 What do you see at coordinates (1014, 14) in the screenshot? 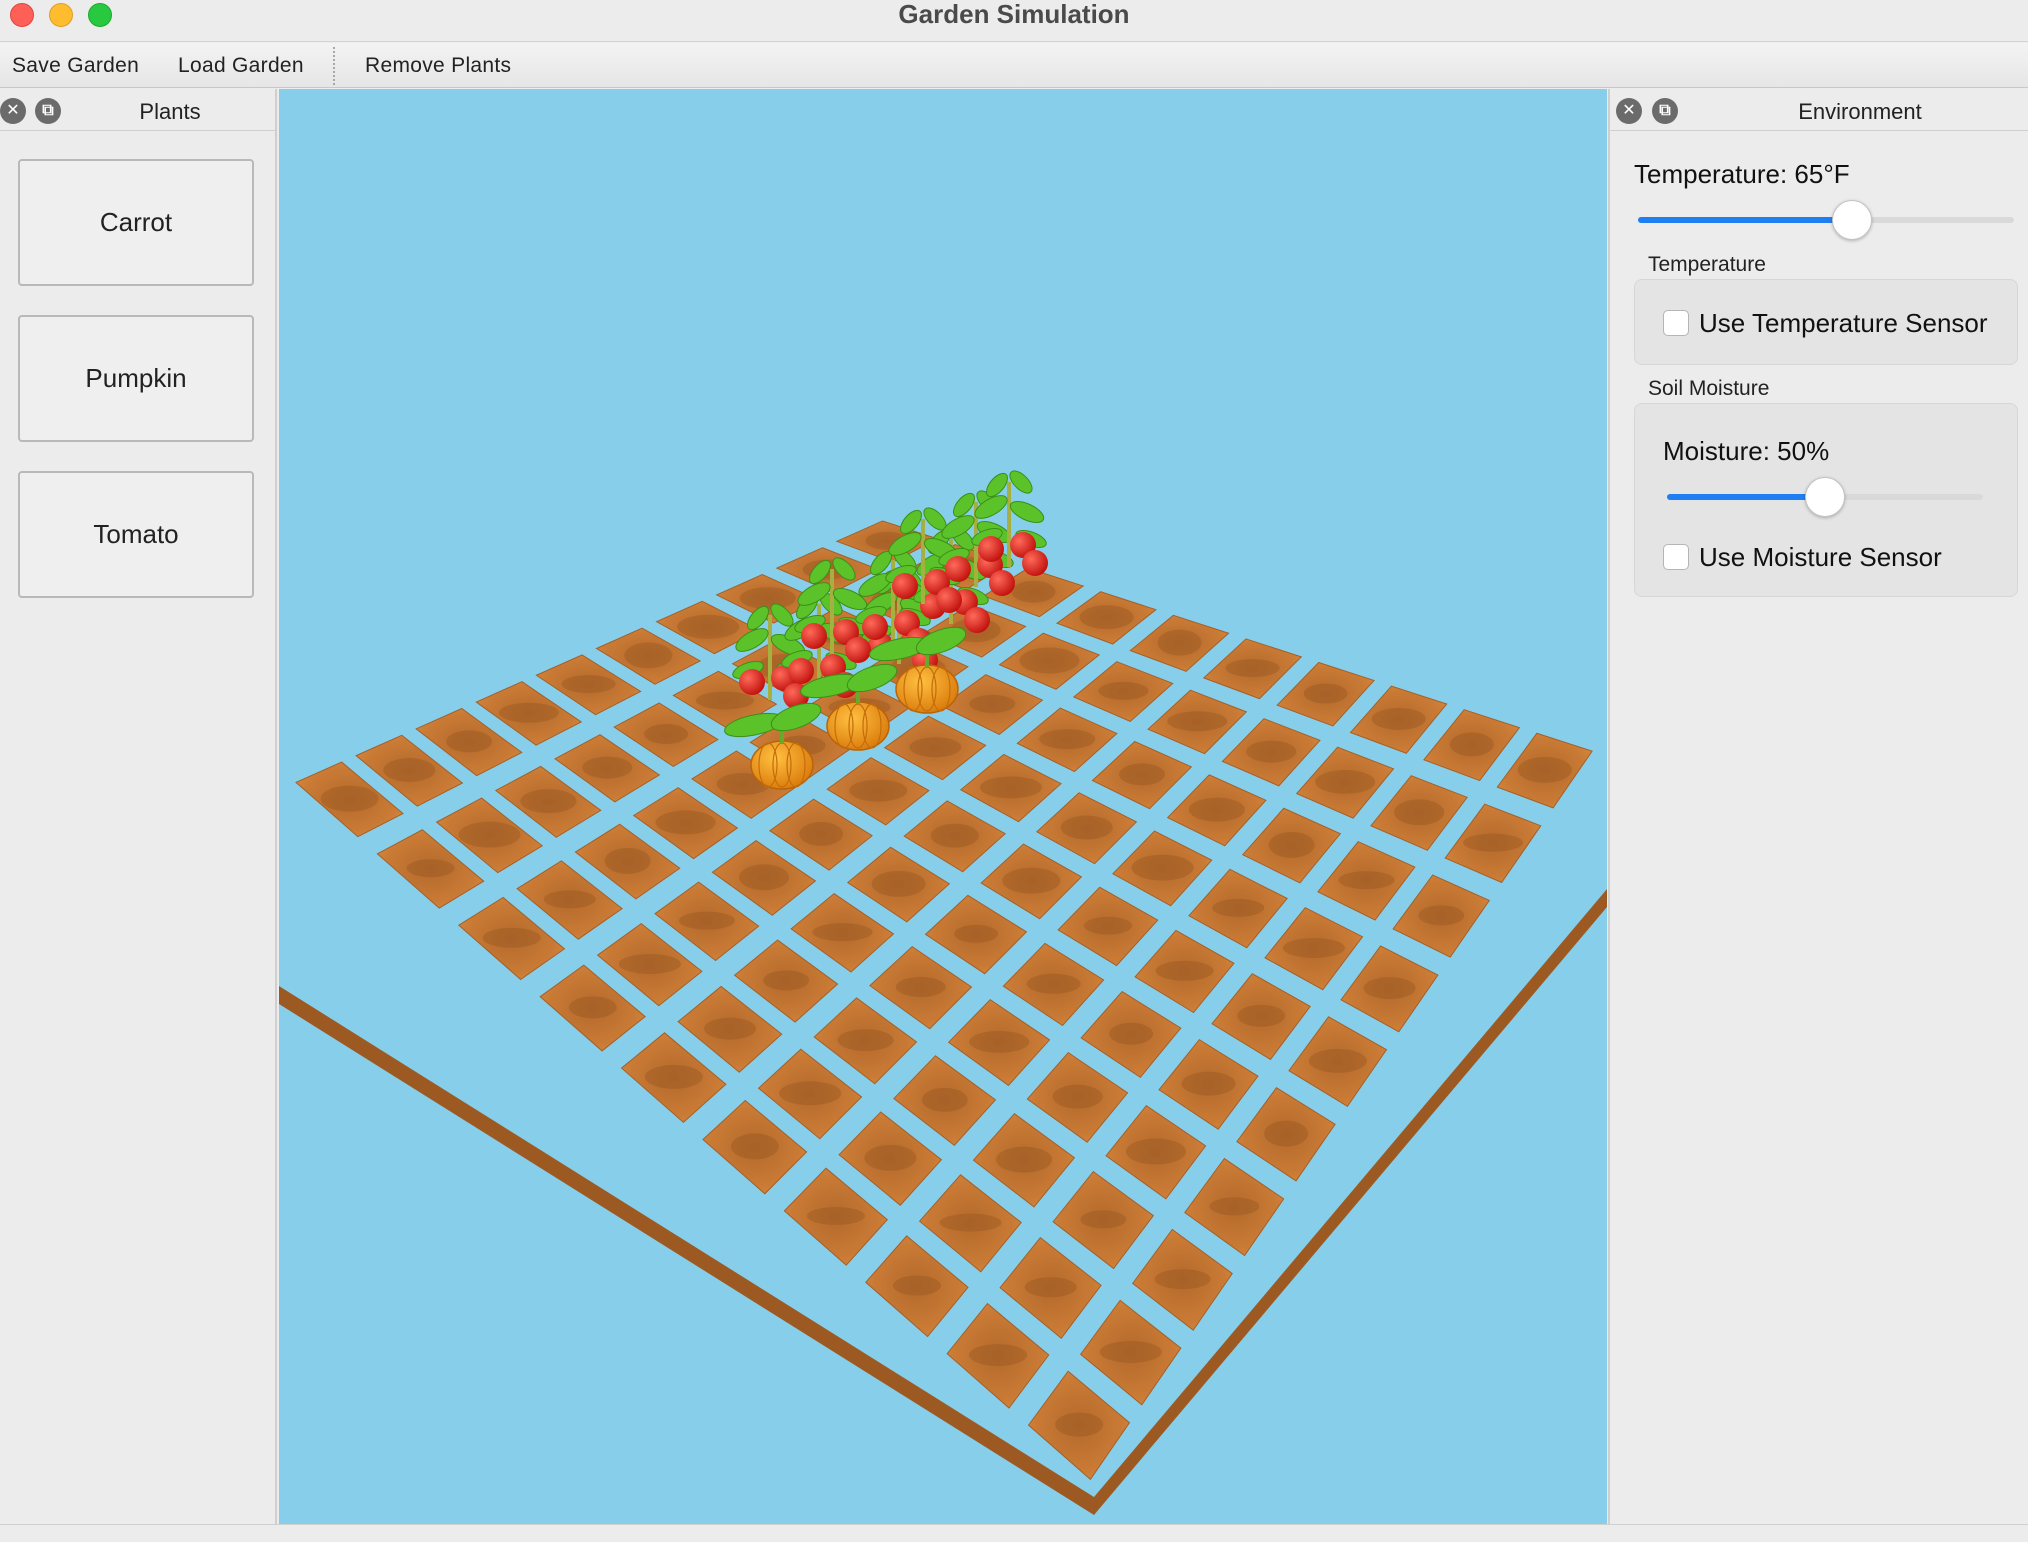
I see `window-title: Garden Simulation` at bounding box center [1014, 14].